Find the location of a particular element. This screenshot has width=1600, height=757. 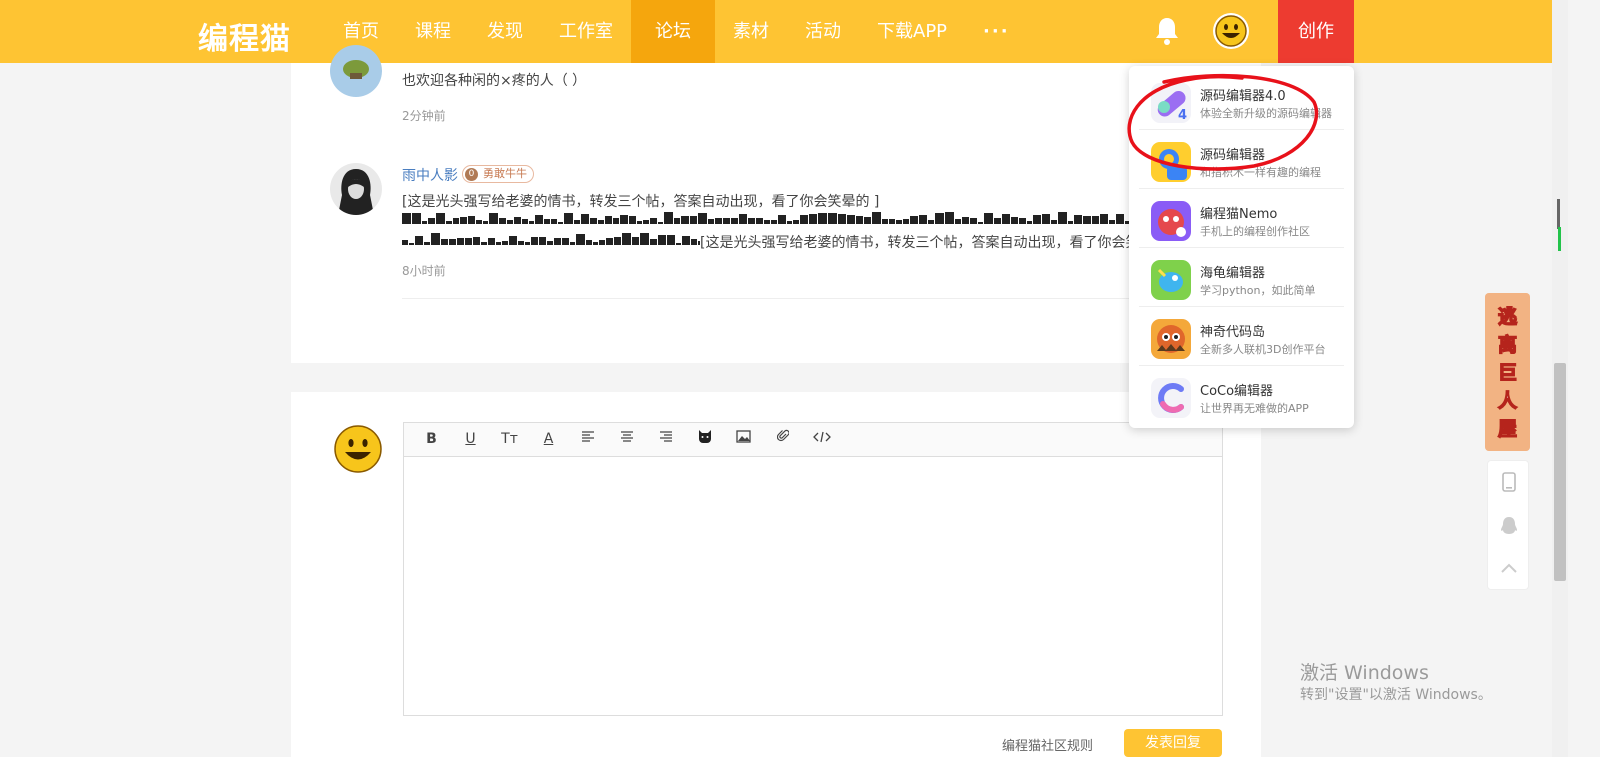

mobile-app-icon is located at coordinates (1509, 482).